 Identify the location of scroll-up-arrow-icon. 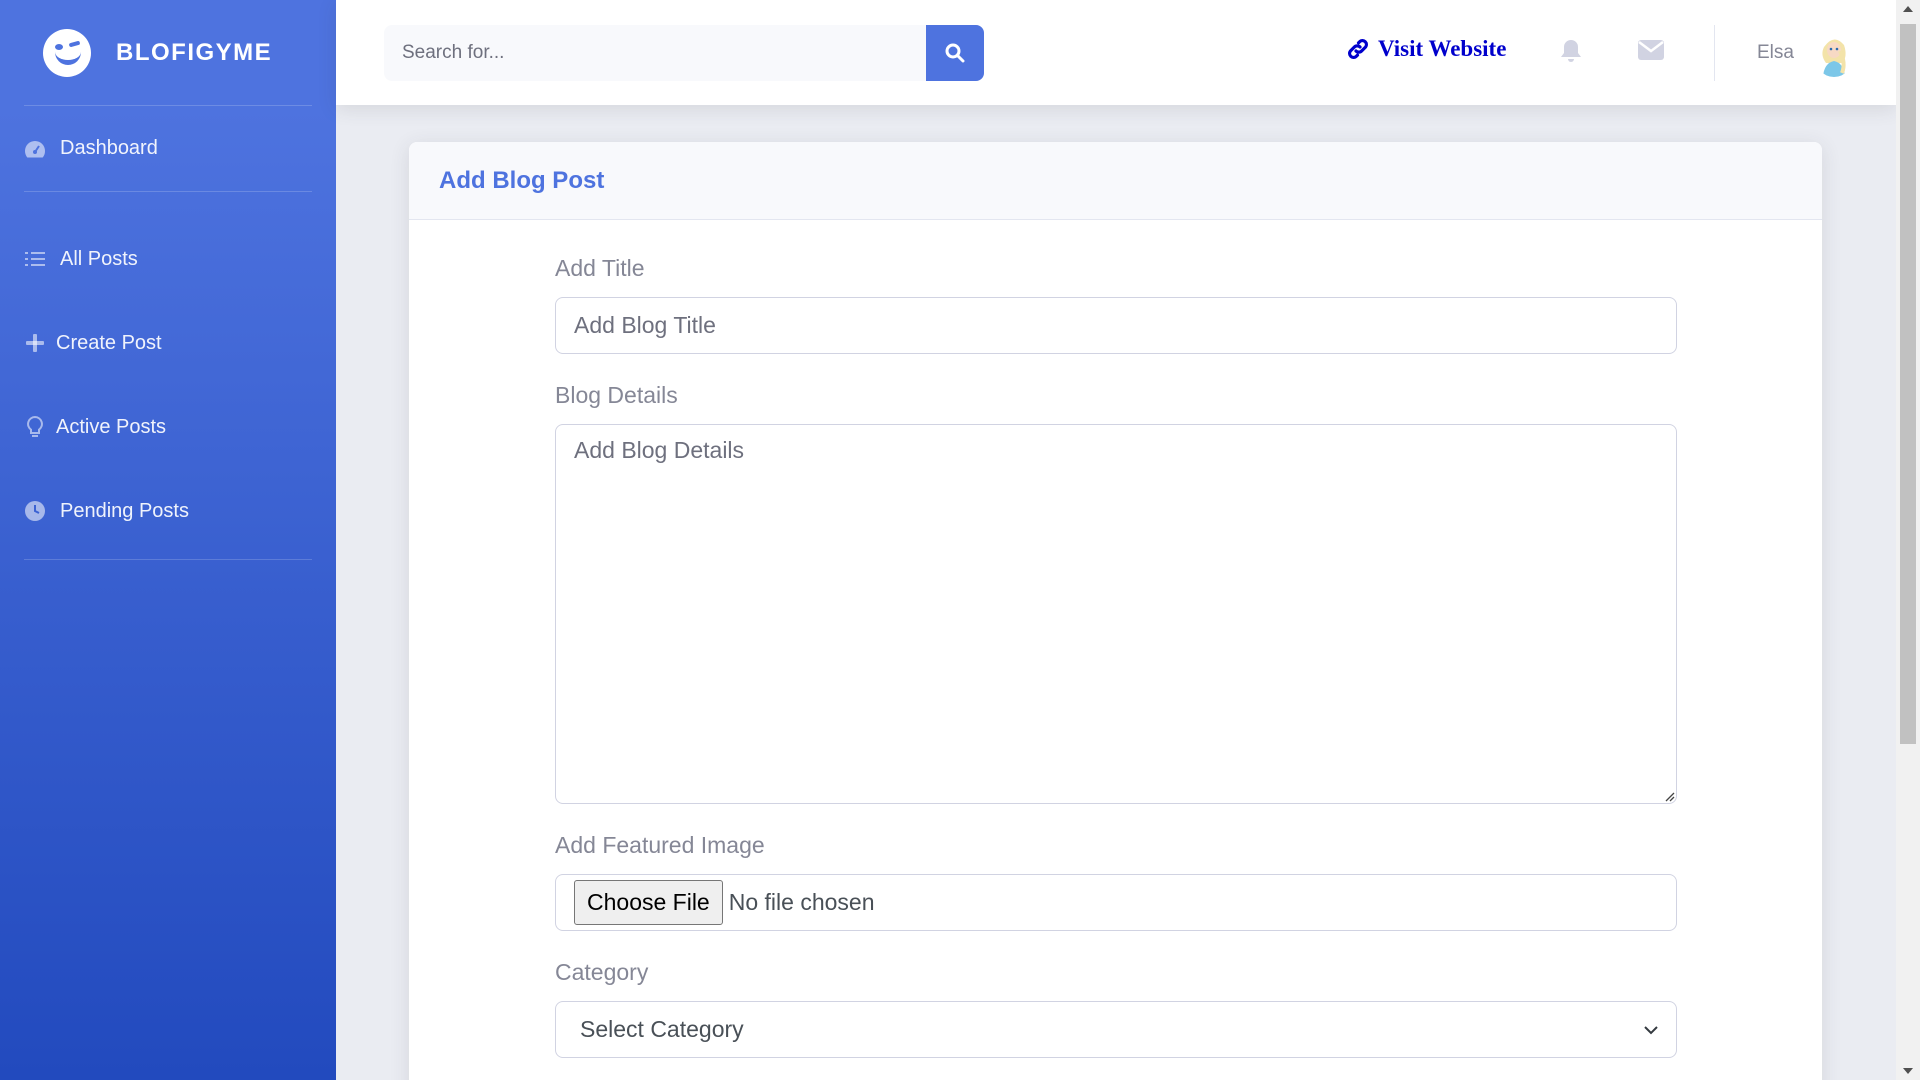
(1908, 9).